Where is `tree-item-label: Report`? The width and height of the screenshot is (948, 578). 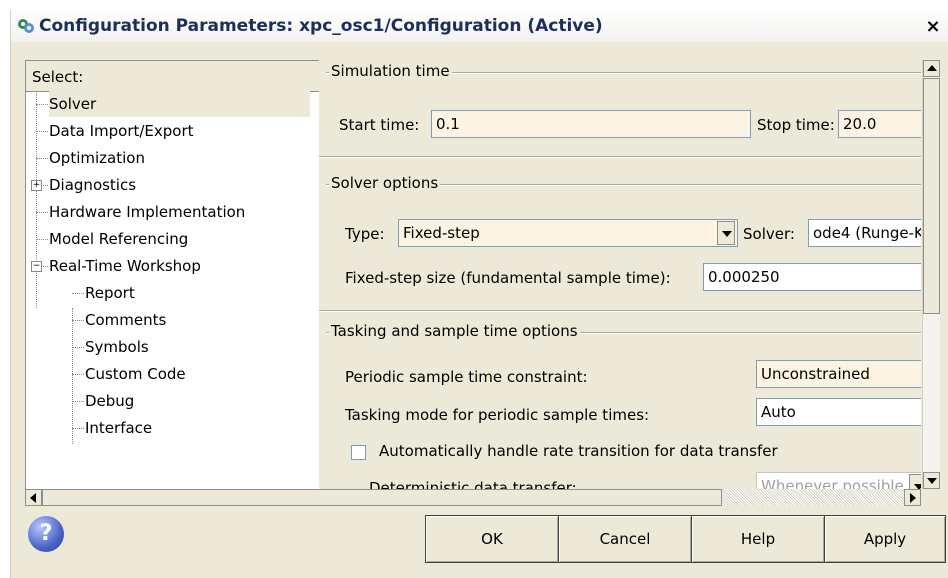 tree-item-label: Report is located at coordinates (110, 293).